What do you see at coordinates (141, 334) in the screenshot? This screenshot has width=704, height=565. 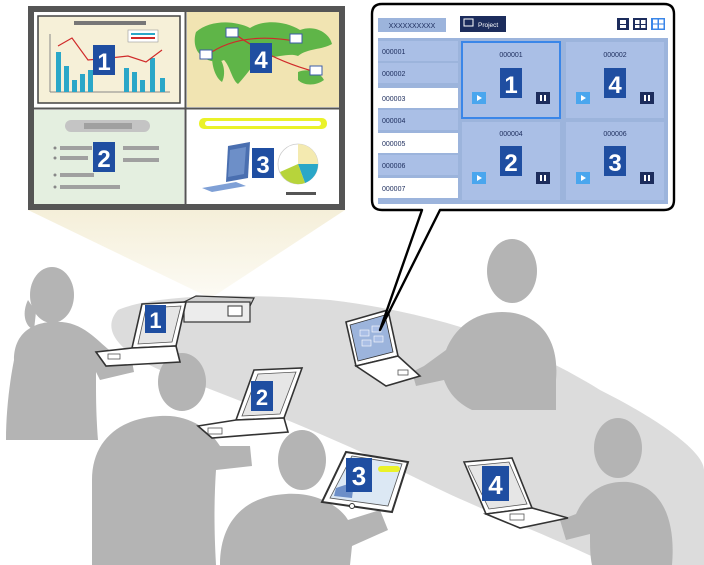 I see `laptop-1: 1` at bounding box center [141, 334].